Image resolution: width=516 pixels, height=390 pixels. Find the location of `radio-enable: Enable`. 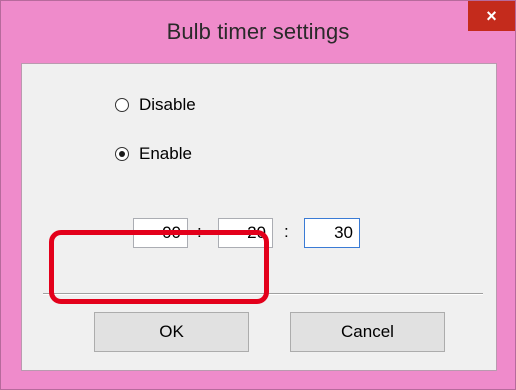

radio-enable: Enable is located at coordinates (153, 154).